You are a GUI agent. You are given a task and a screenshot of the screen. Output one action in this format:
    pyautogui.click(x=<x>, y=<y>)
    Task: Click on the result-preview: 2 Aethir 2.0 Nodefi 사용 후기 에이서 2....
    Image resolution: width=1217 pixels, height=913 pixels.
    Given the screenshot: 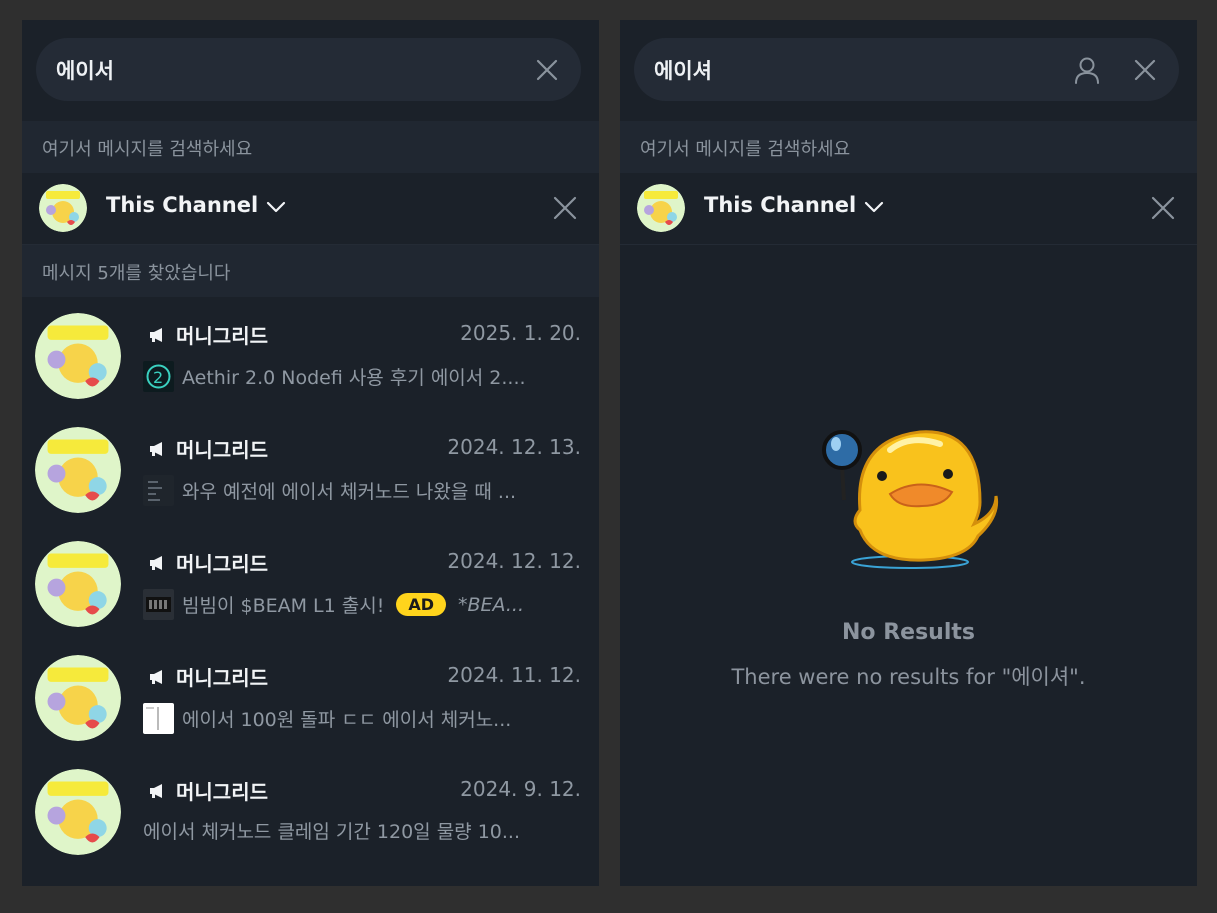 What is the action you would take?
    pyautogui.click(x=362, y=377)
    